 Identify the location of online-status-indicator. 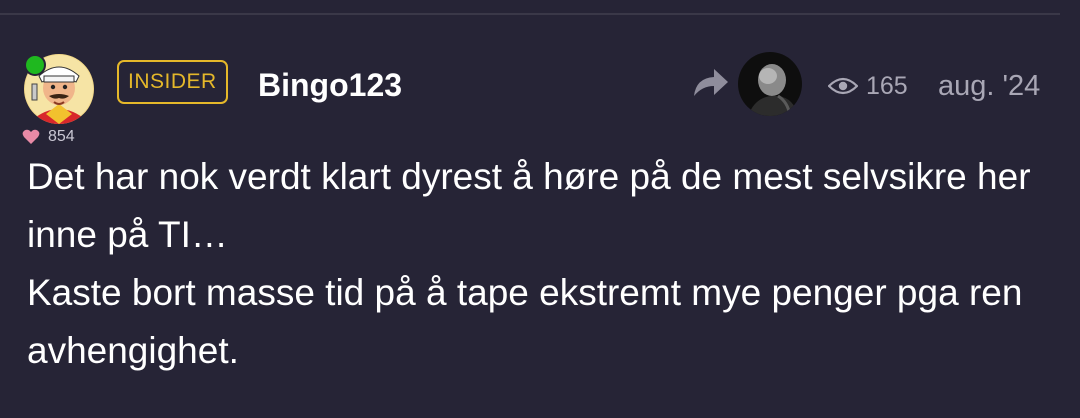
(35, 65).